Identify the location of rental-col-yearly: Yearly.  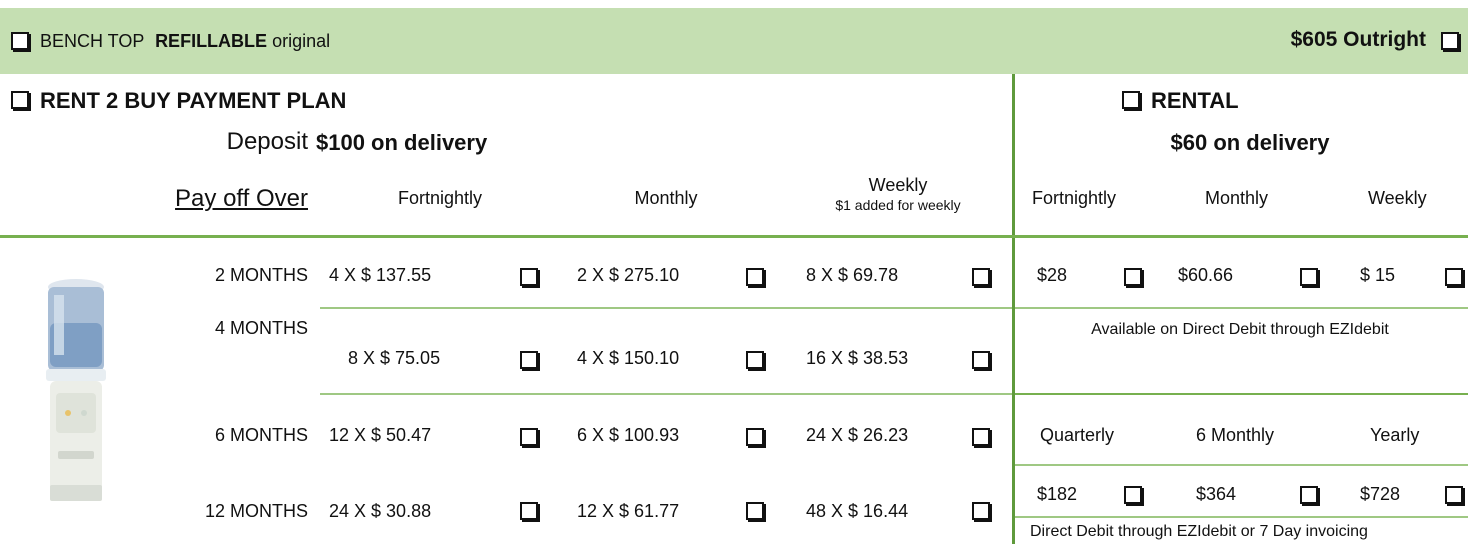
(1395, 435).